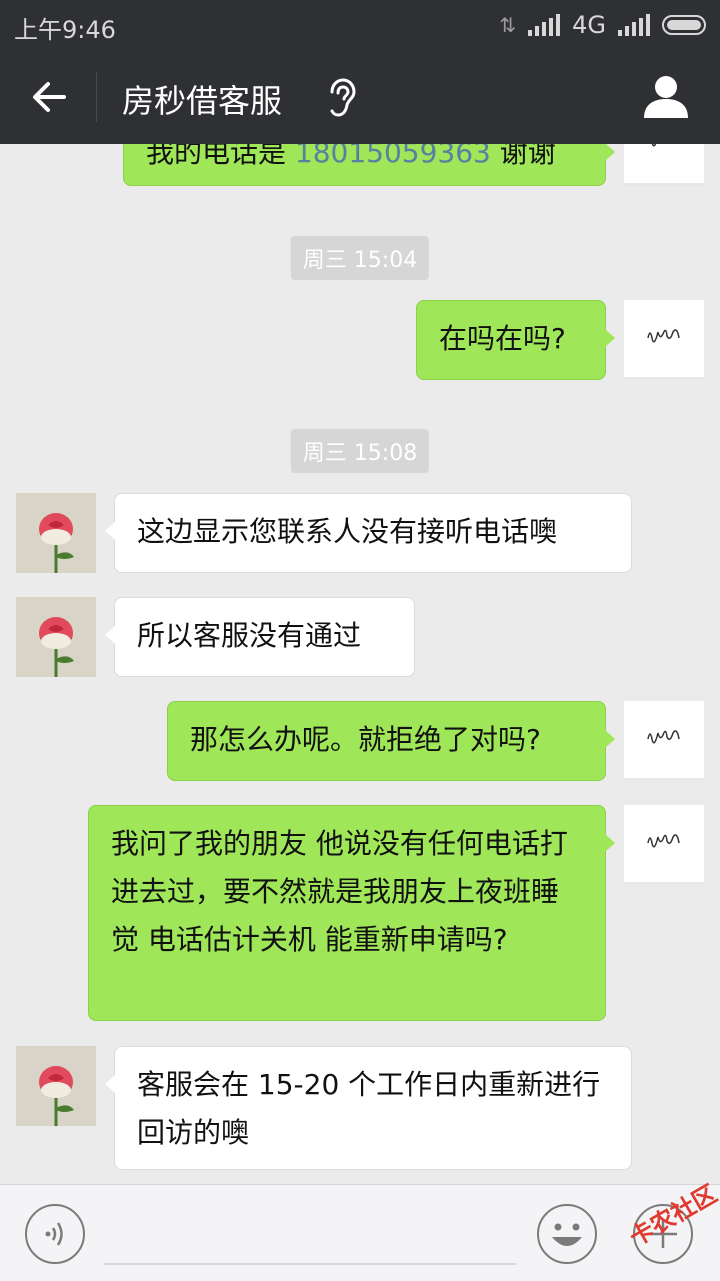 The image size is (720, 1281). I want to click on data-arrows-icon: ⇅, so click(508, 25).